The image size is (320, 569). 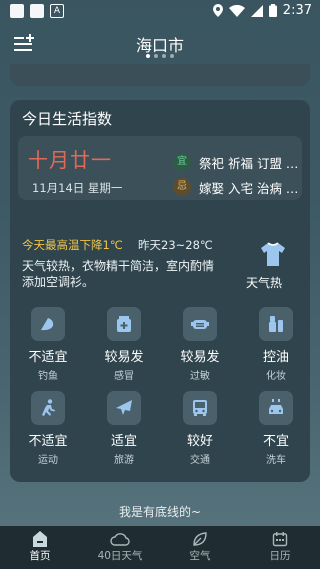 I want to click on clothing-description: 天气较热，衣物精干简洁，室内酌情添加空调衫。, so click(x=118, y=274).